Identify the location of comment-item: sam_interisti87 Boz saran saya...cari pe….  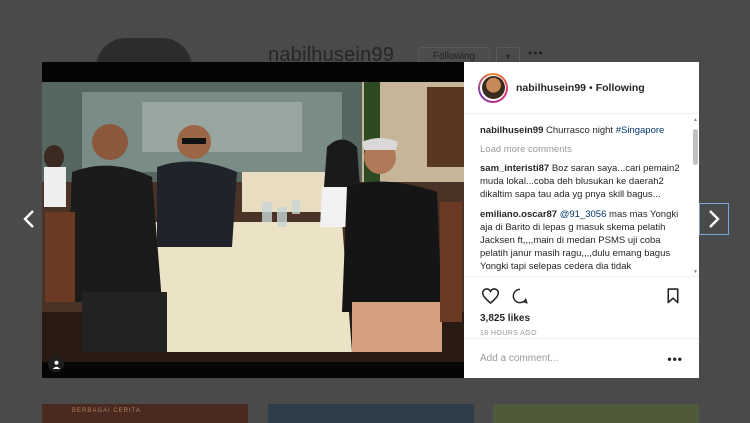
(583, 181).